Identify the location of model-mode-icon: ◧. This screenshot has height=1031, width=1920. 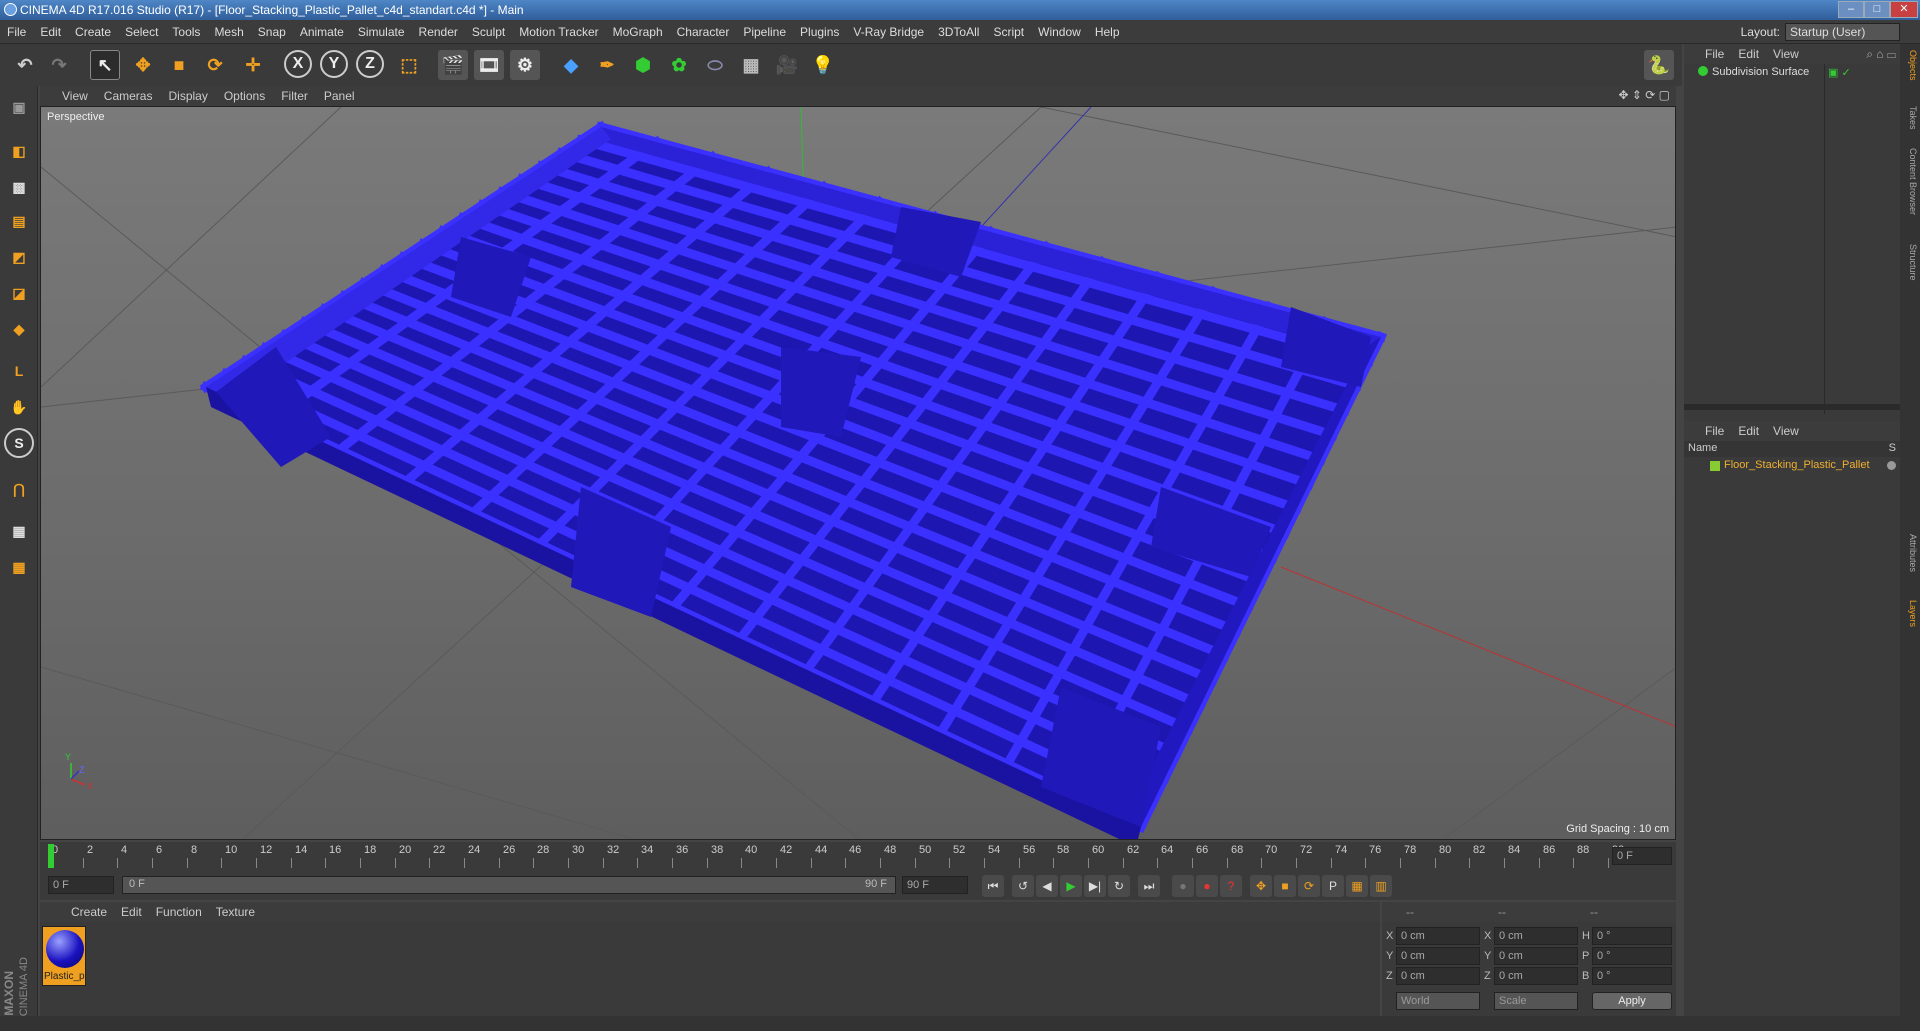
(19, 151).